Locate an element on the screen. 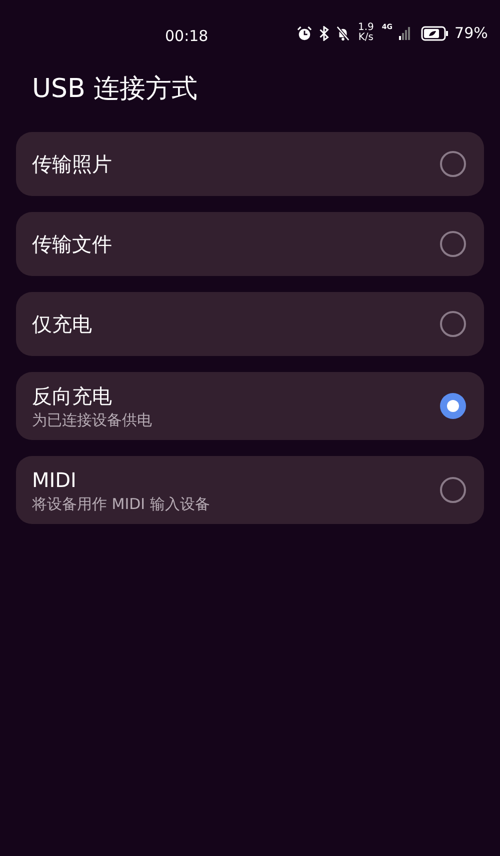 The image size is (500, 856). option-item: 反向充电 为已连接设备供电 is located at coordinates (250, 406).